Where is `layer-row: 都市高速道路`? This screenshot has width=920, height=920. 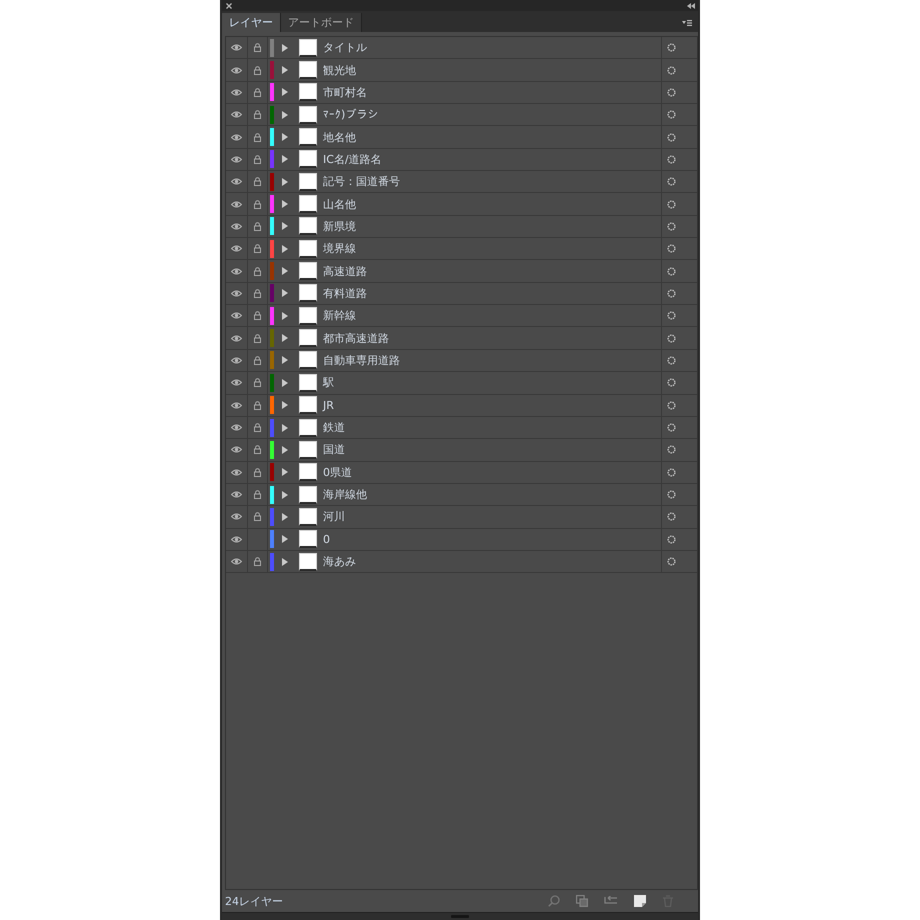 layer-row: 都市高速道路 is located at coordinates (461, 338).